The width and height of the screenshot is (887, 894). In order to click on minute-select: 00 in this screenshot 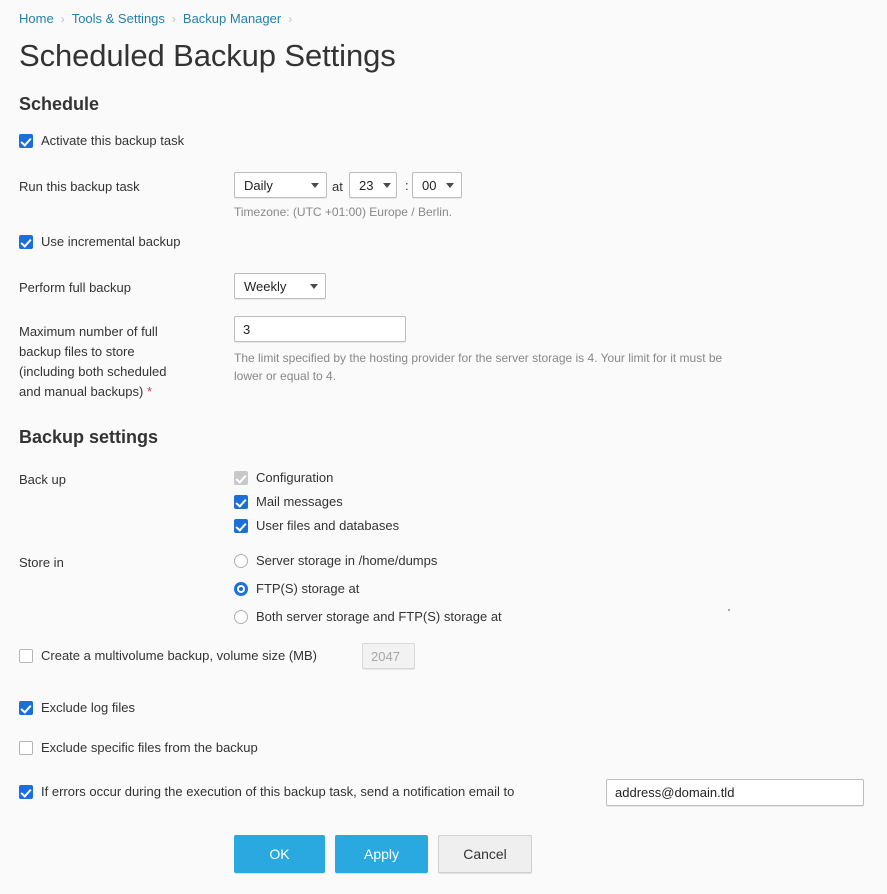, I will do `click(437, 185)`.